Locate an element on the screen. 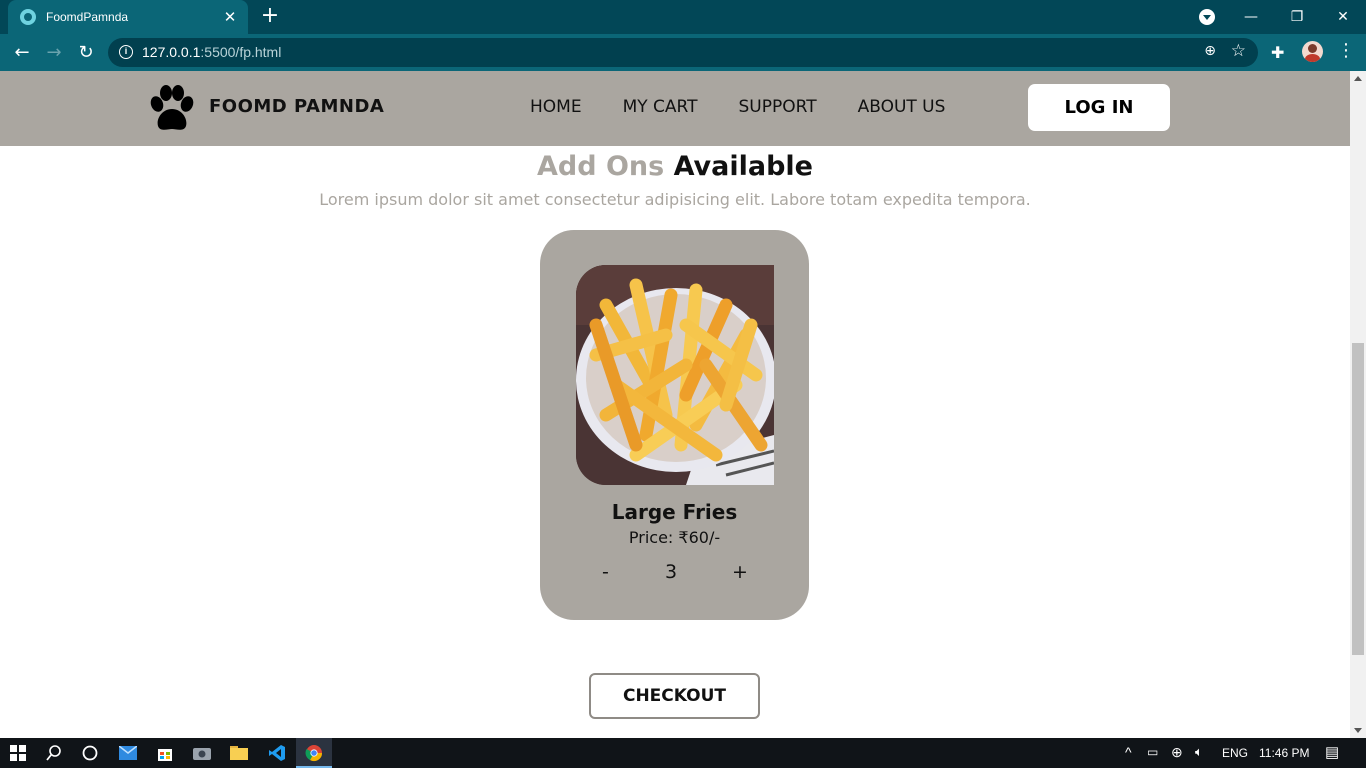  section-title-part2: Available is located at coordinates (743, 166).